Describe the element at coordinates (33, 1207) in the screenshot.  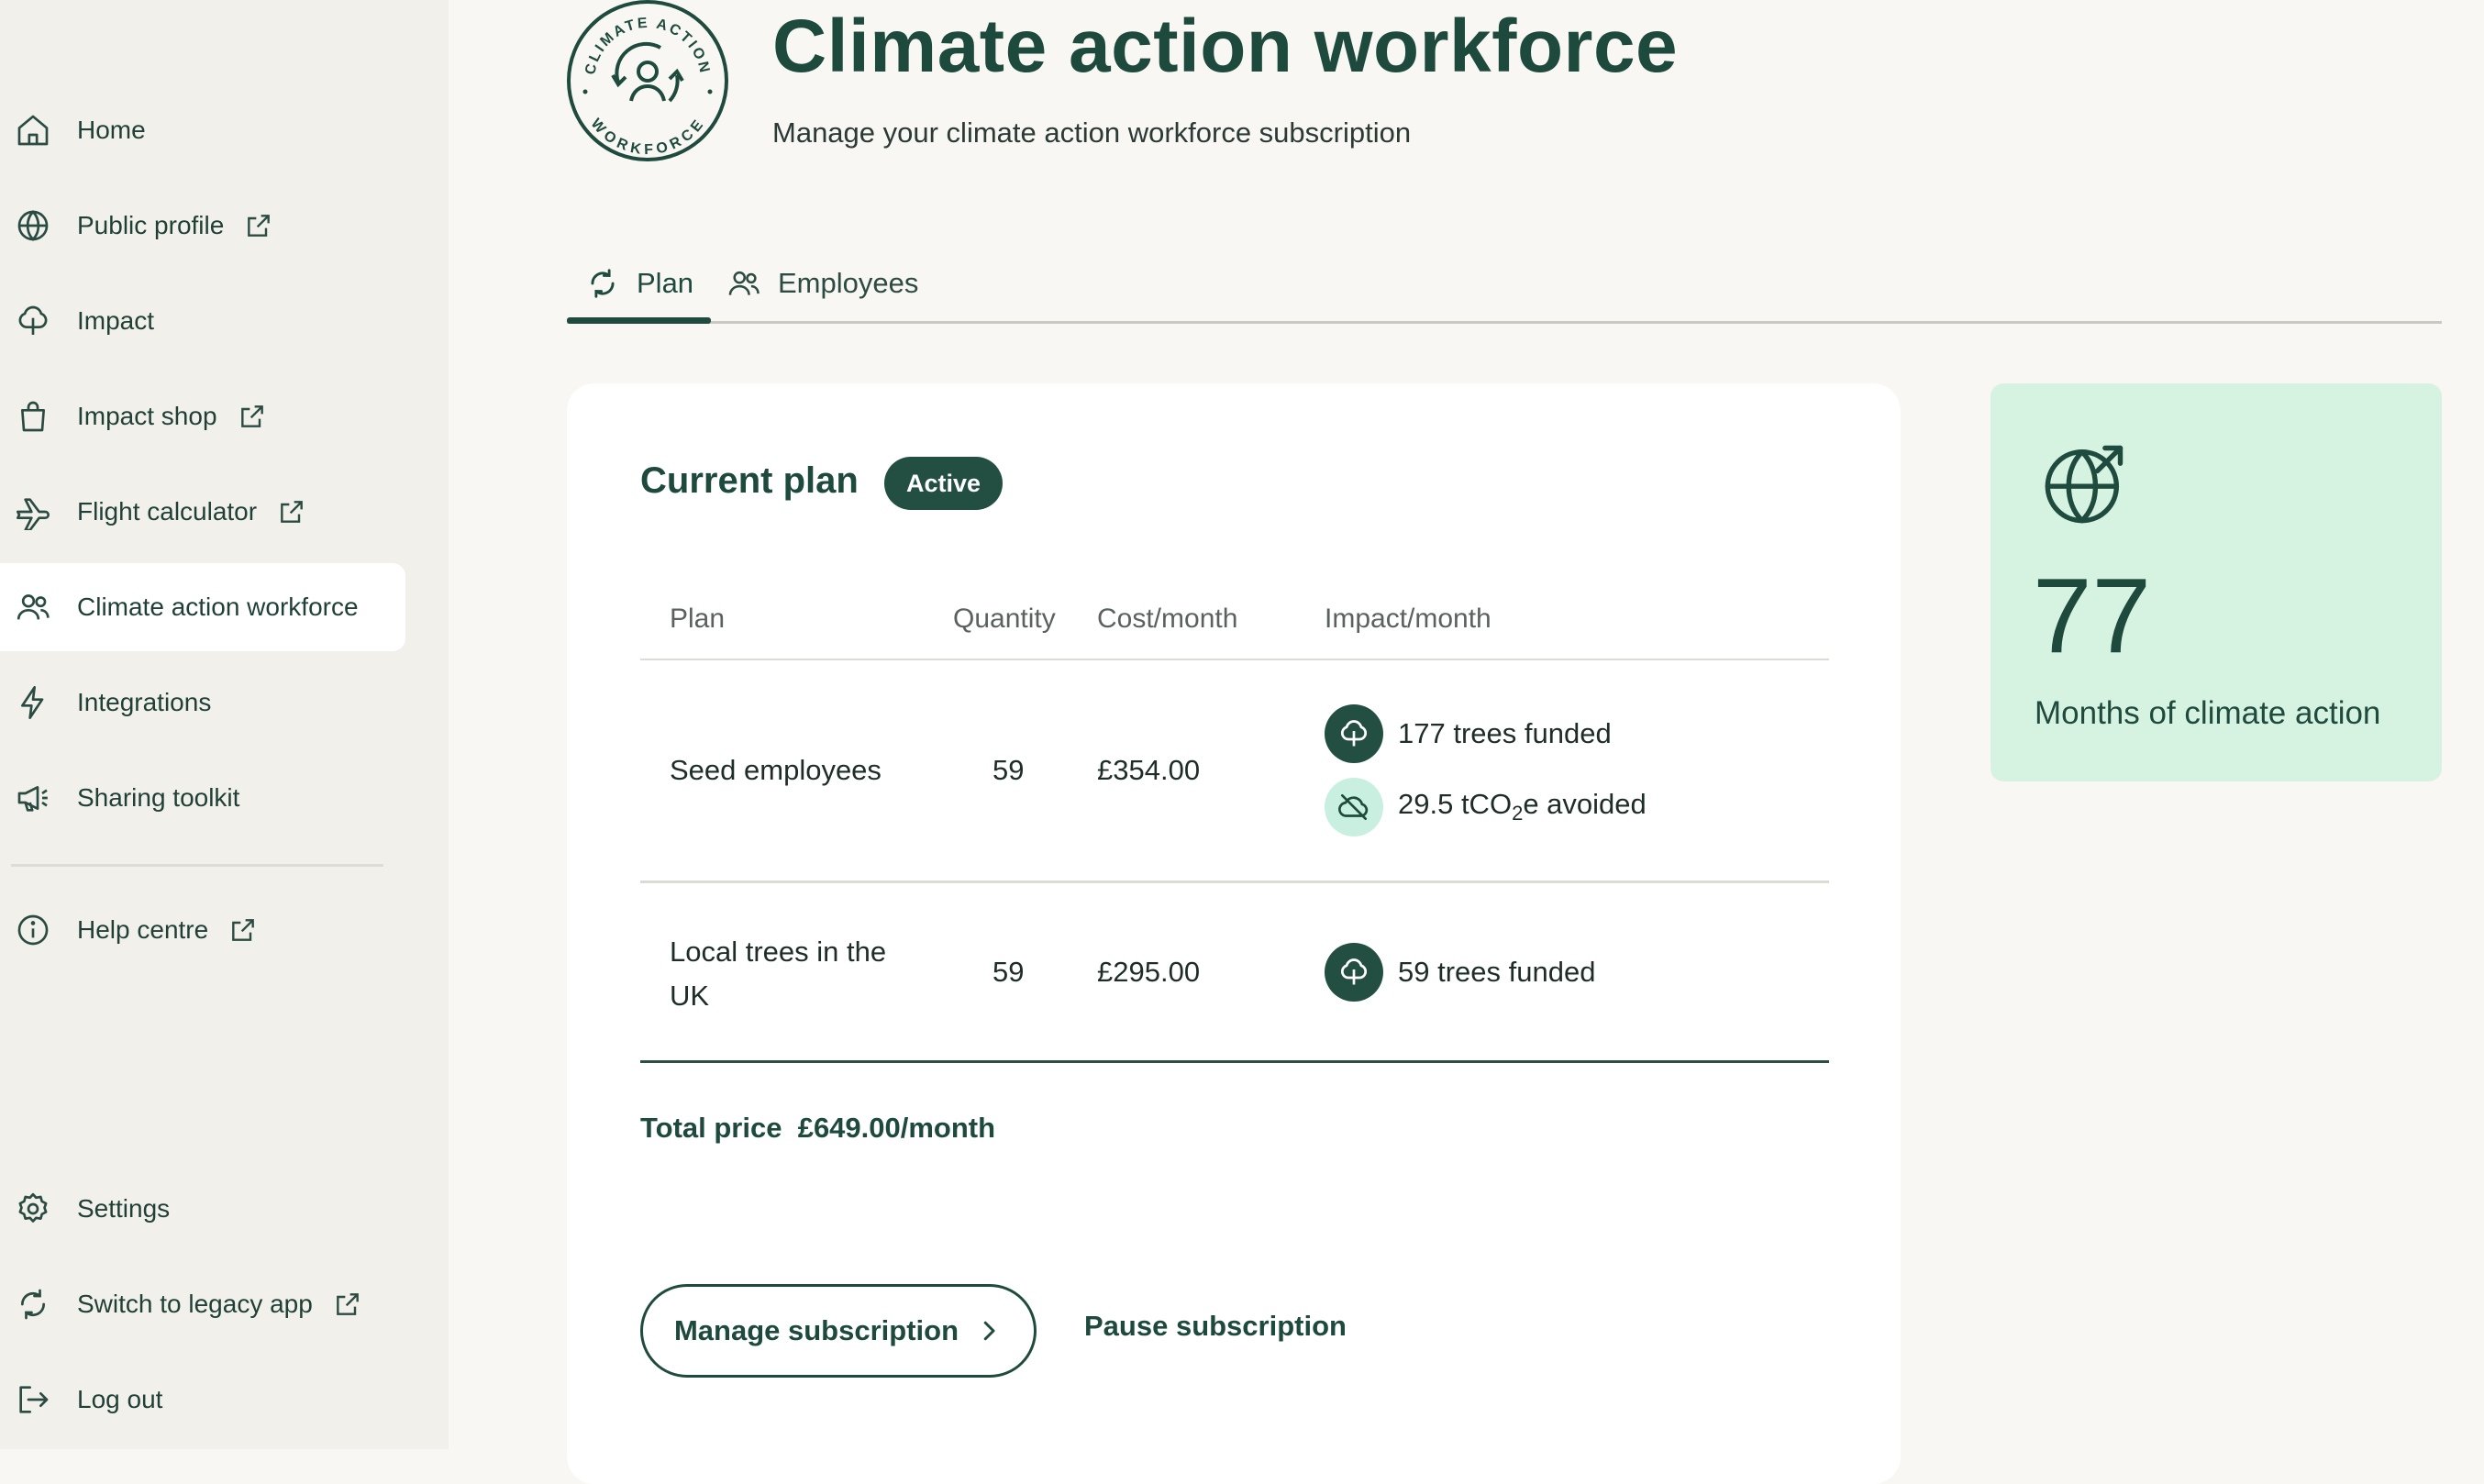
I see `gear-icon` at that location.